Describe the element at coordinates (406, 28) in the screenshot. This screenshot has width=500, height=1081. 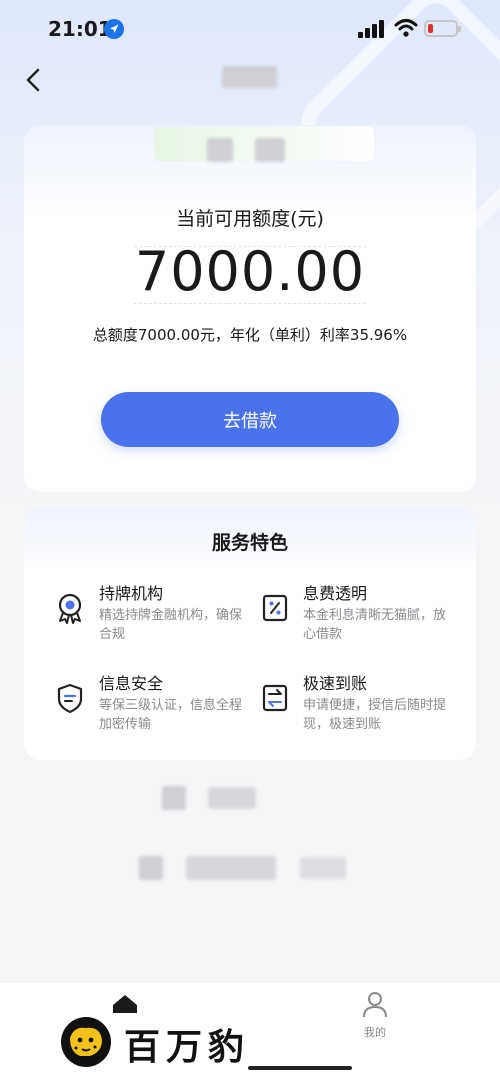
I see `wifi-icon` at that location.